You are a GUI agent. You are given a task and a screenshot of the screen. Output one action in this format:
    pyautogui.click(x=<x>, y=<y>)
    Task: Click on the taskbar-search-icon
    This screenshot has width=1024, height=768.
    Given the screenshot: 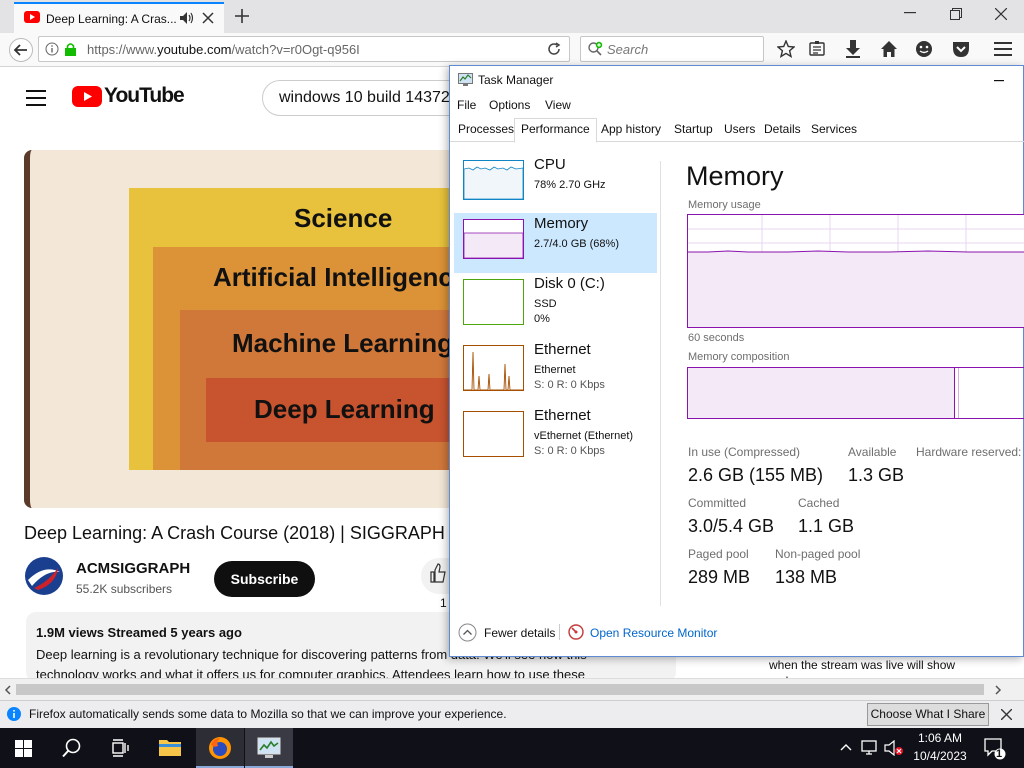 What is the action you would take?
    pyautogui.click(x=72, y=748)
    